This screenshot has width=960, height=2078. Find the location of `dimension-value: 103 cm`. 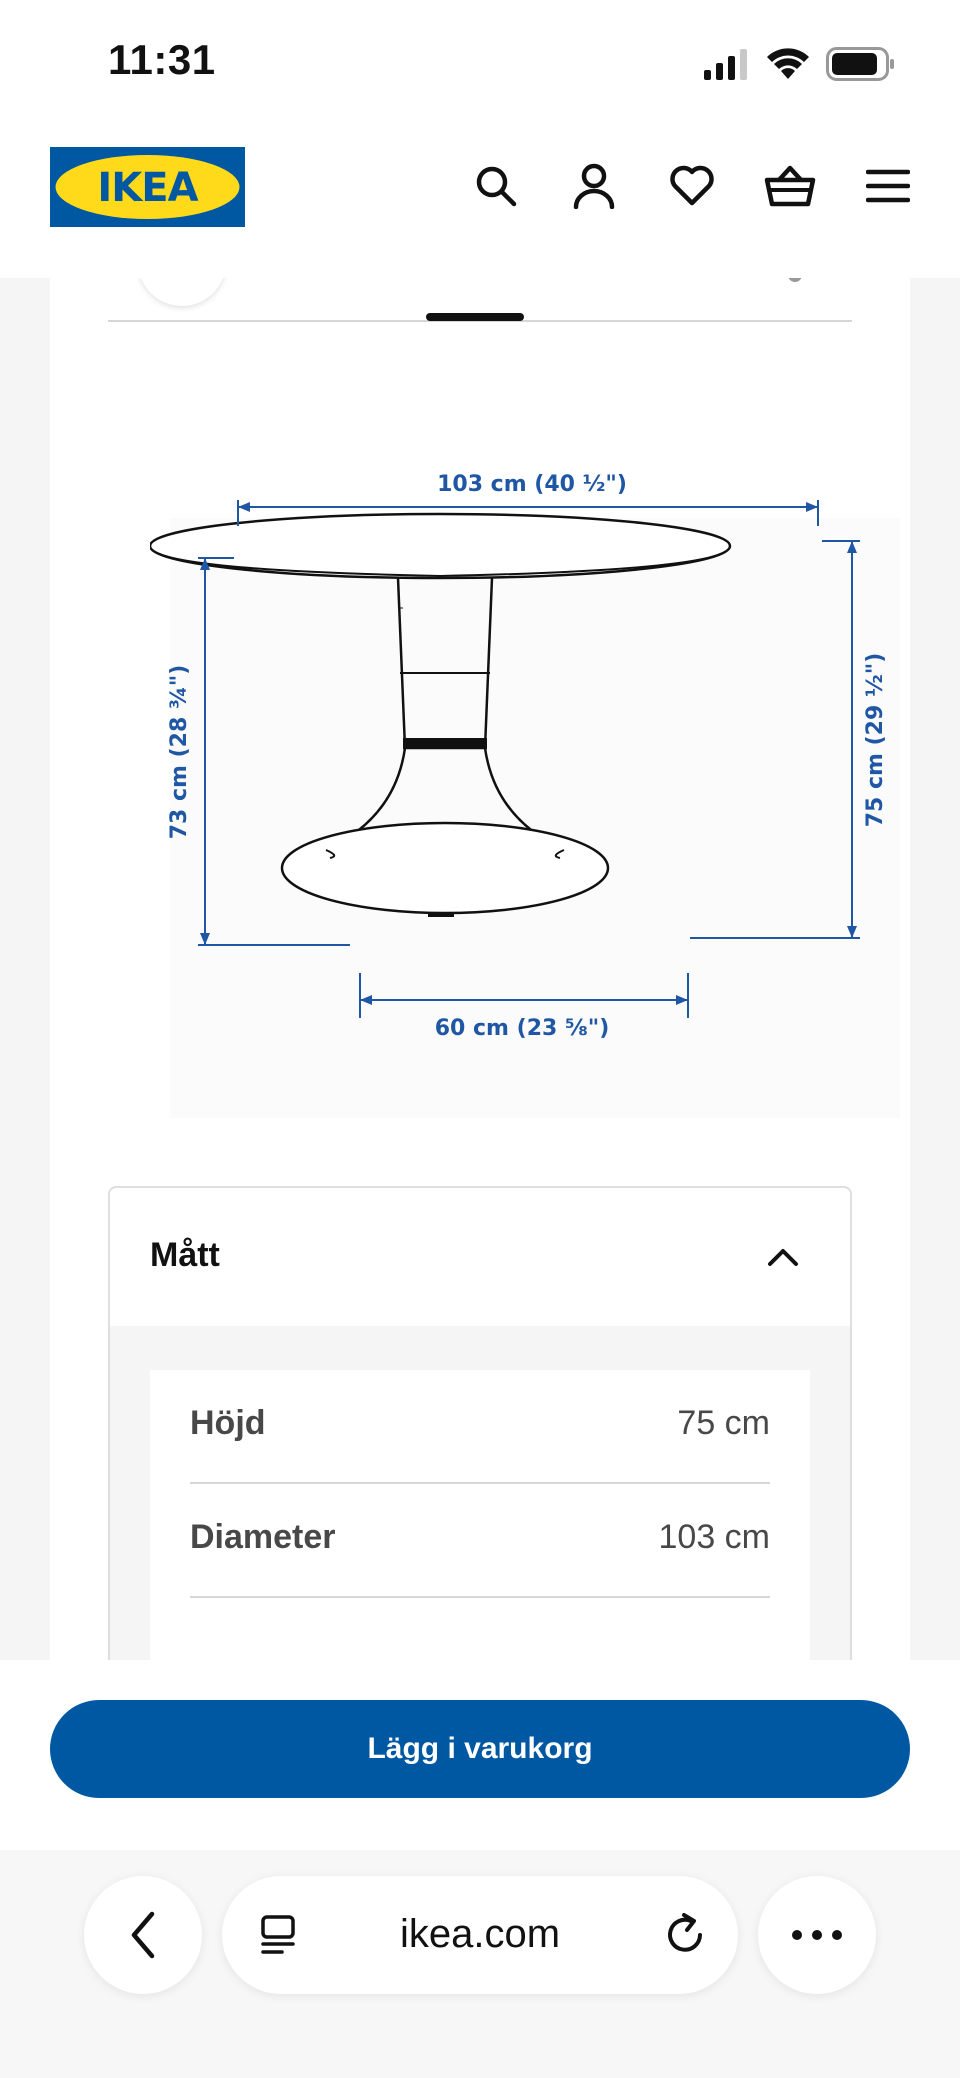

dimension-value: 103 cm is located at coordinates (714, 1537).